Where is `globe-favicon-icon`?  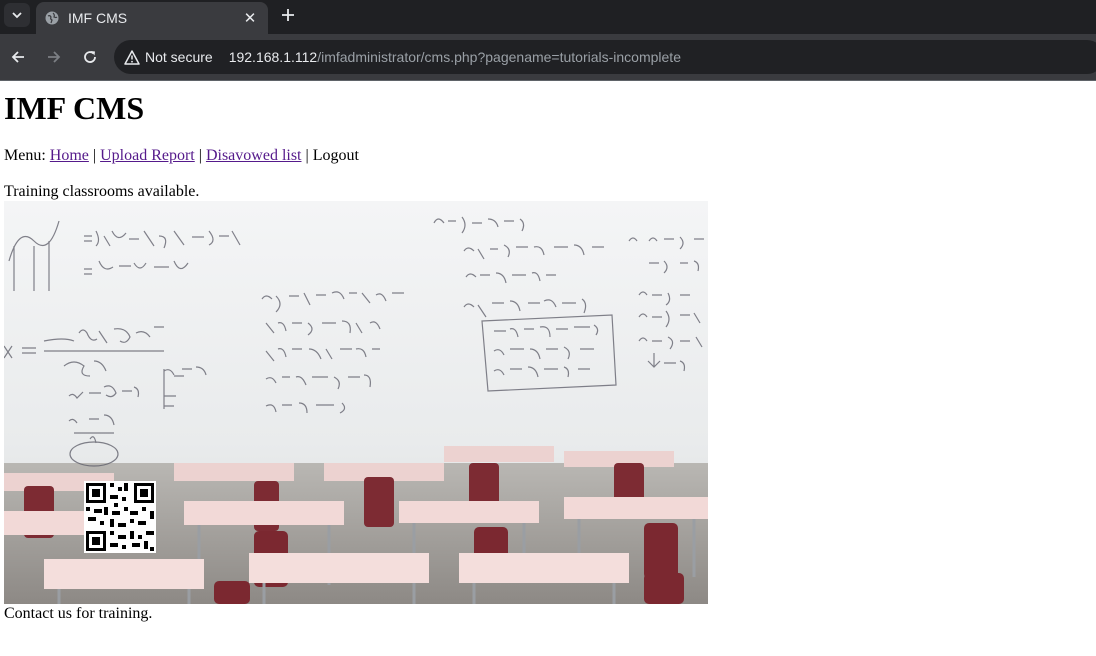
globe-favicon-icon is located at coordinates (52, 18).